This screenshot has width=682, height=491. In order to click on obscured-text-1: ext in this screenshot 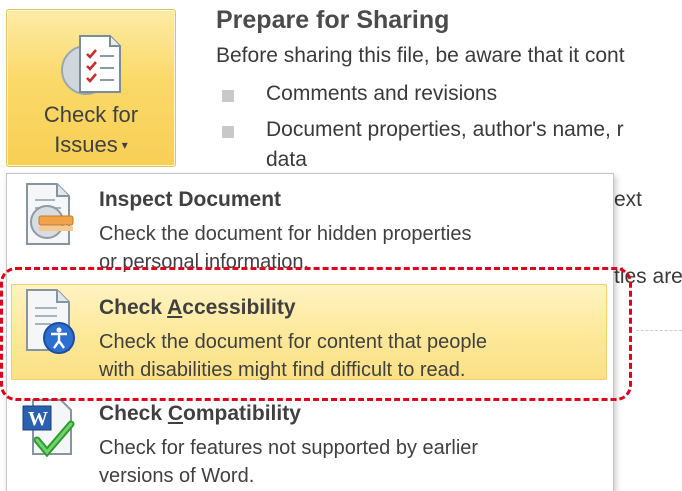, I will do `click(628, 199)`.